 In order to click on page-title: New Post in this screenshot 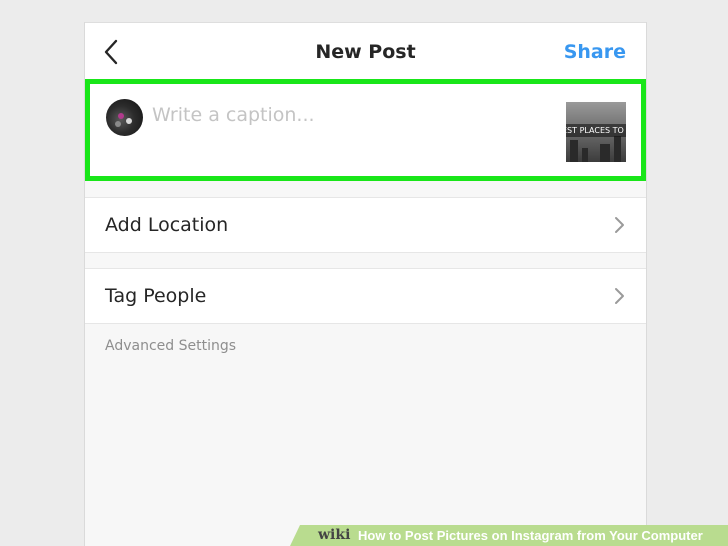, I will do `click(365, 52)`.